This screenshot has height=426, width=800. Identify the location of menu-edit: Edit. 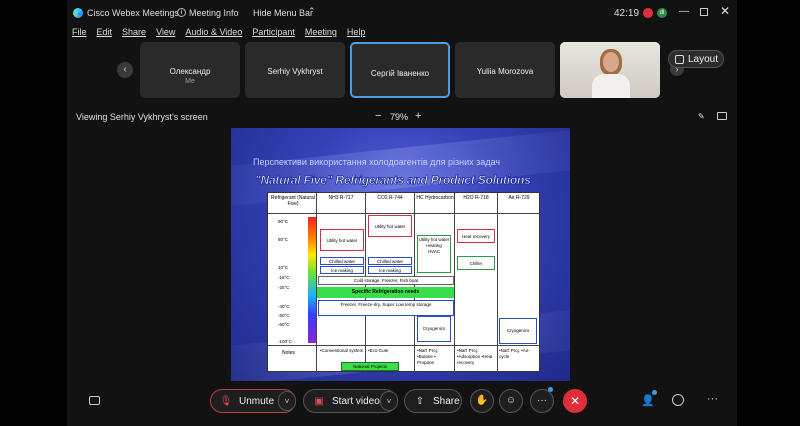
(105, 34).